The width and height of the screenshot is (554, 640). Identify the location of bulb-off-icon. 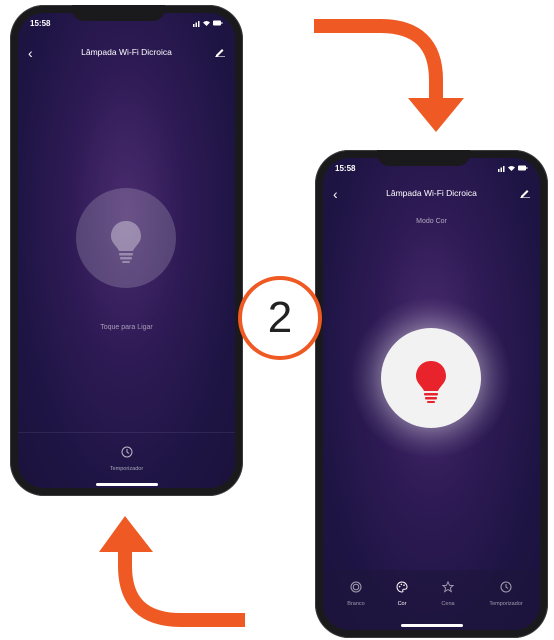
(126, 242).